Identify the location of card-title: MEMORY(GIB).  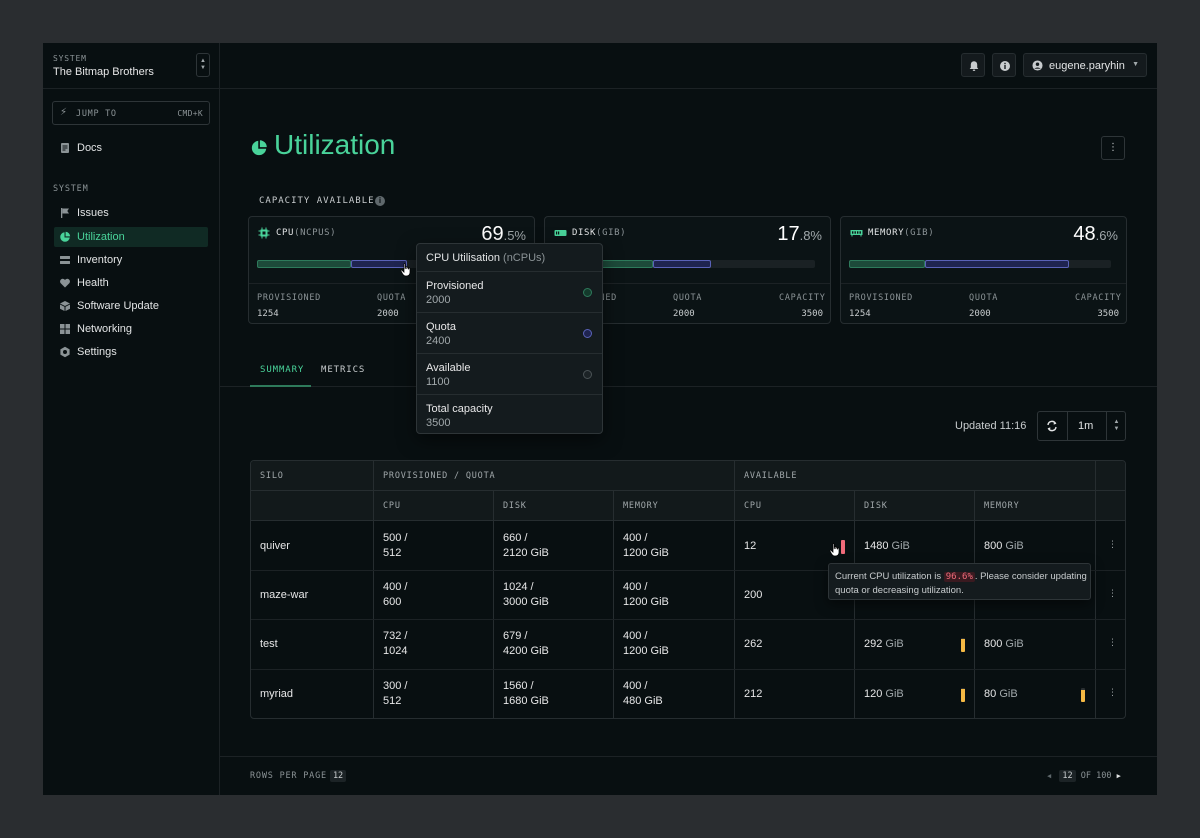
(901, 233).